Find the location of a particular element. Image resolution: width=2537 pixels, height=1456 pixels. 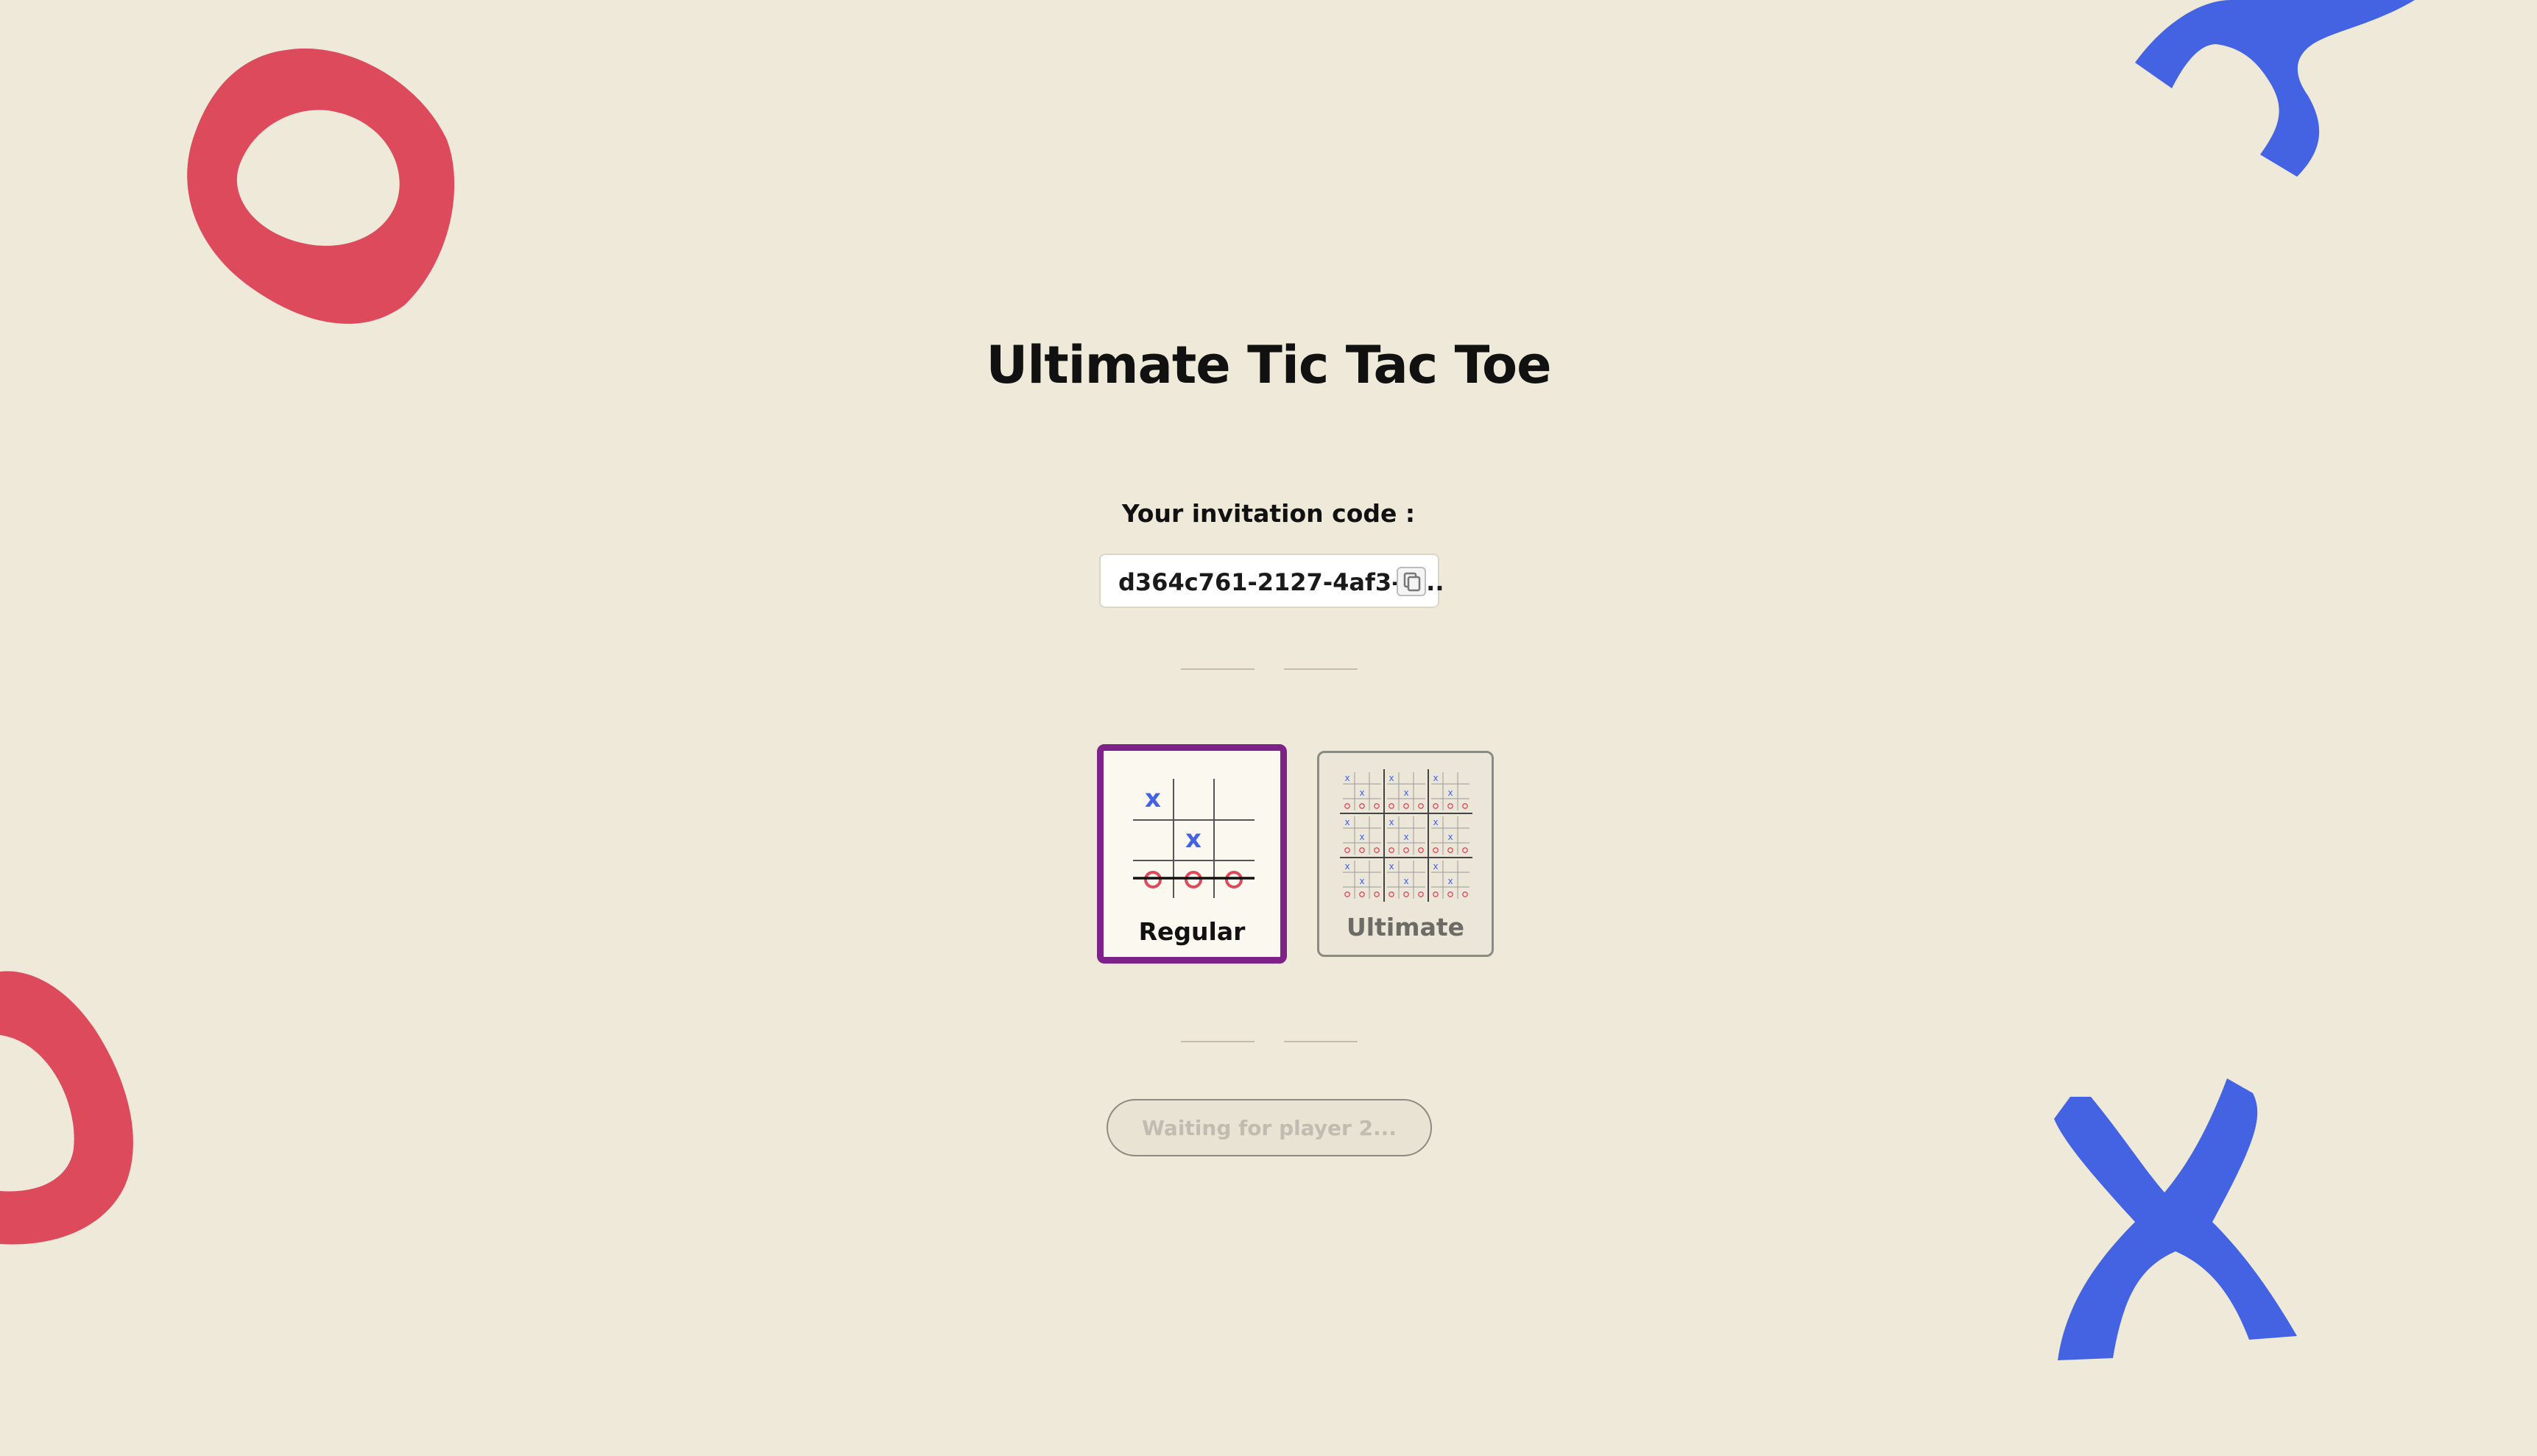

decorative-x-top-right is located at coordinates (2275, 88).